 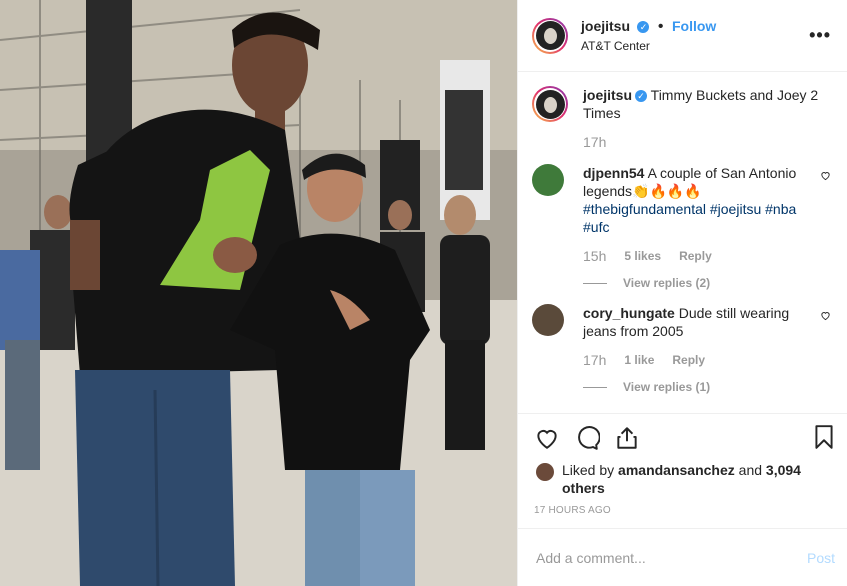 I want to click on post-comment-button: Post, so click(x=821, y=558).